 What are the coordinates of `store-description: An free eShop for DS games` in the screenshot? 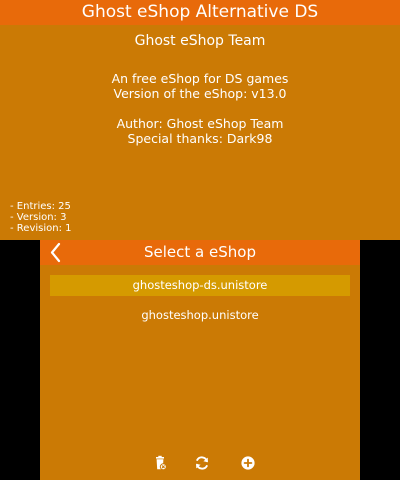 It's located at (200, 78).